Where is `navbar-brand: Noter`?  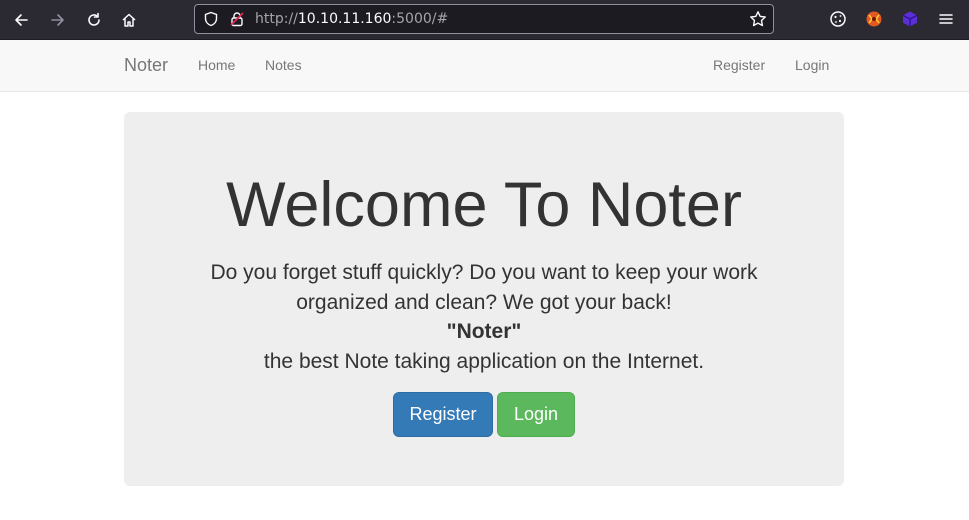 navbar-brand: Noter is located at coordinates (146, 65).